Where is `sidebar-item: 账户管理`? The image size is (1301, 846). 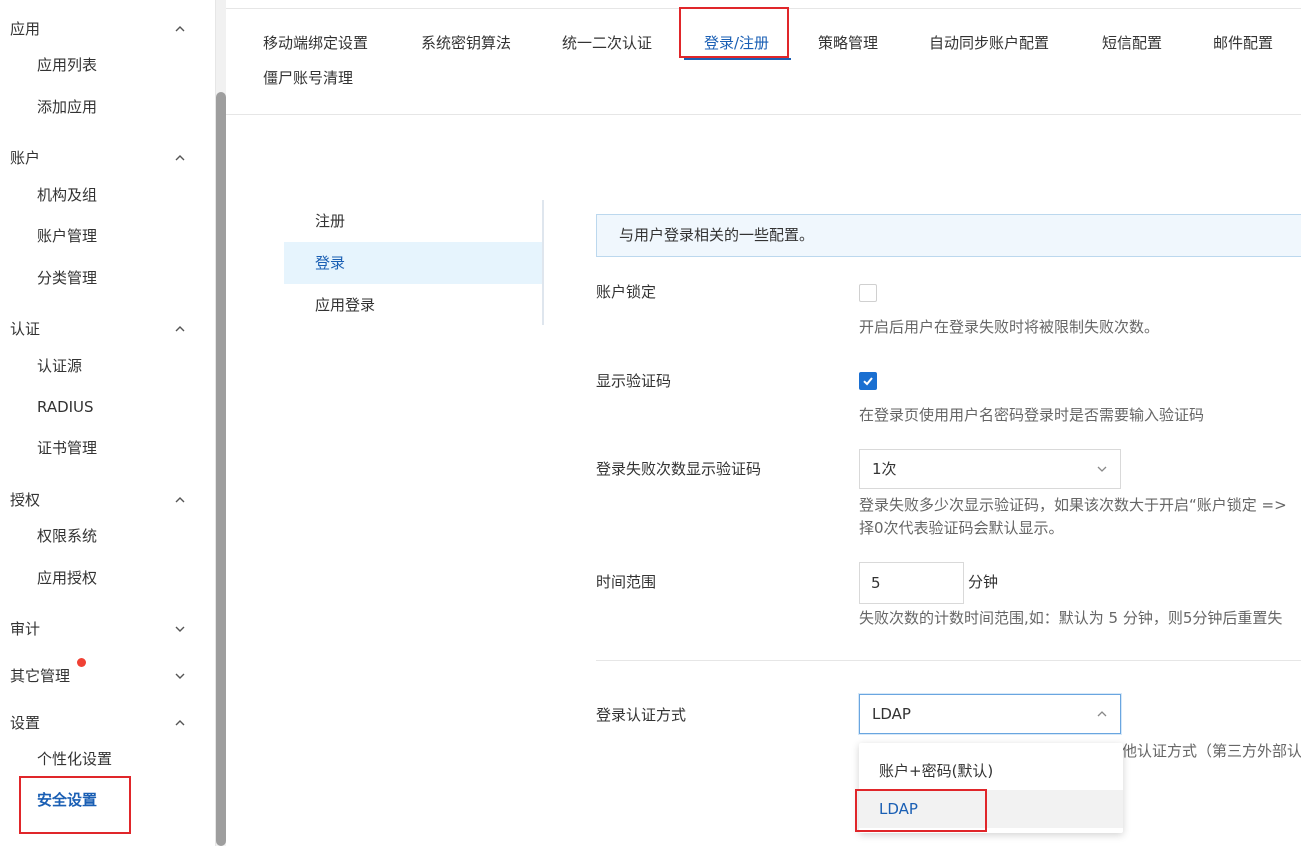
sidebar-item: 账户管理 is located at coordinates (67, 236).